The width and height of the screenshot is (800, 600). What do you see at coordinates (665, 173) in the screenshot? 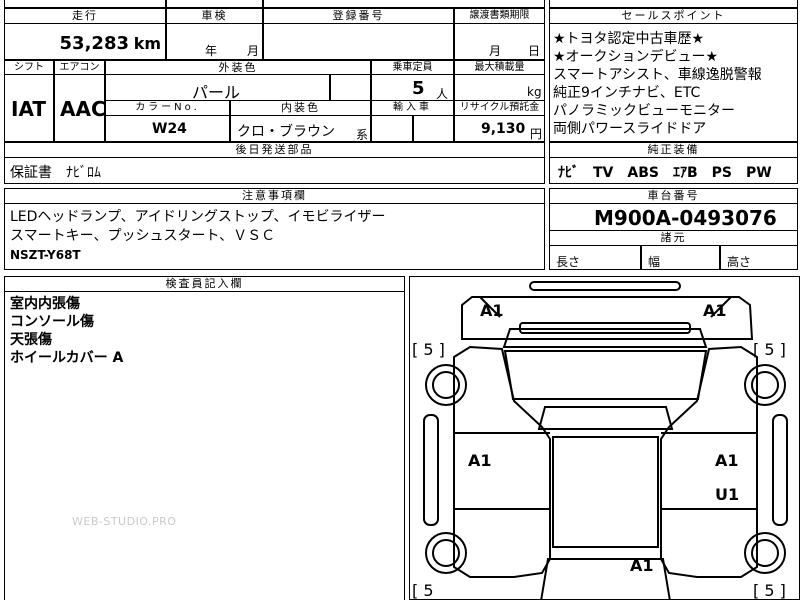
I see `genuine-equipment-value: ﾅﾋﾞ TV ABS ｴｱB PS PW` at bounding box center [665, 173].